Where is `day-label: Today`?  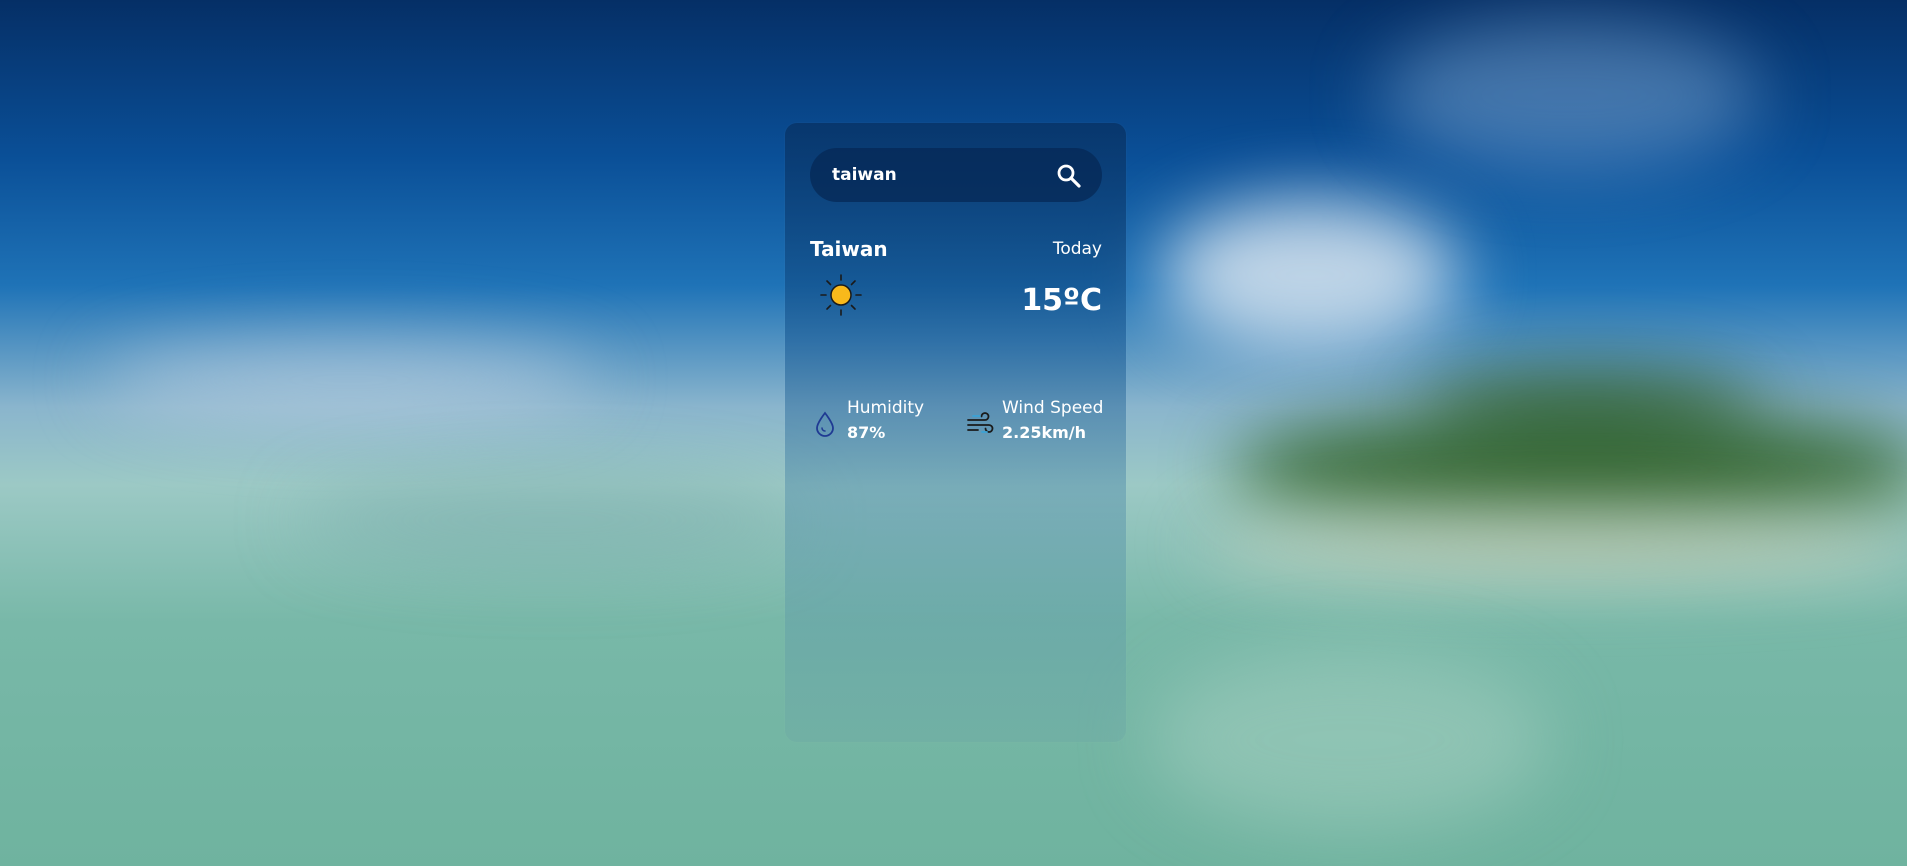
day-label: Today is located at coordinates (1077, 249).